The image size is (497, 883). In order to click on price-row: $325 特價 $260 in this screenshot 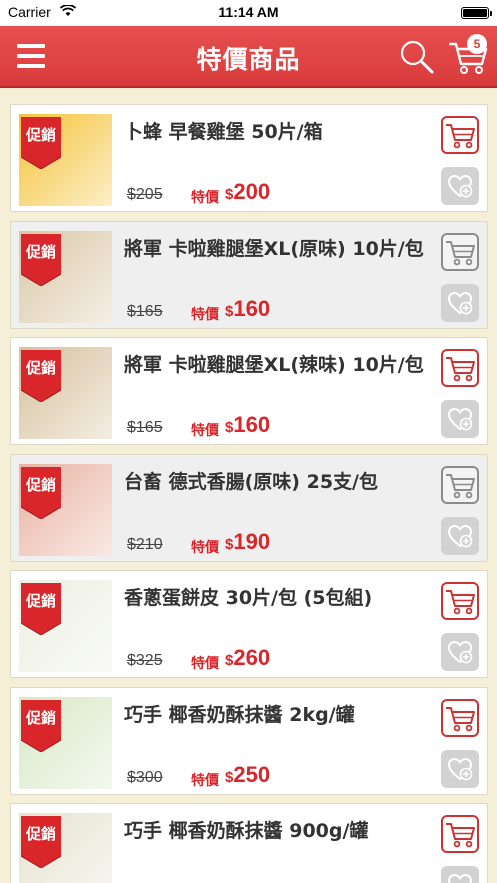, I will do `click(277, 660)`.